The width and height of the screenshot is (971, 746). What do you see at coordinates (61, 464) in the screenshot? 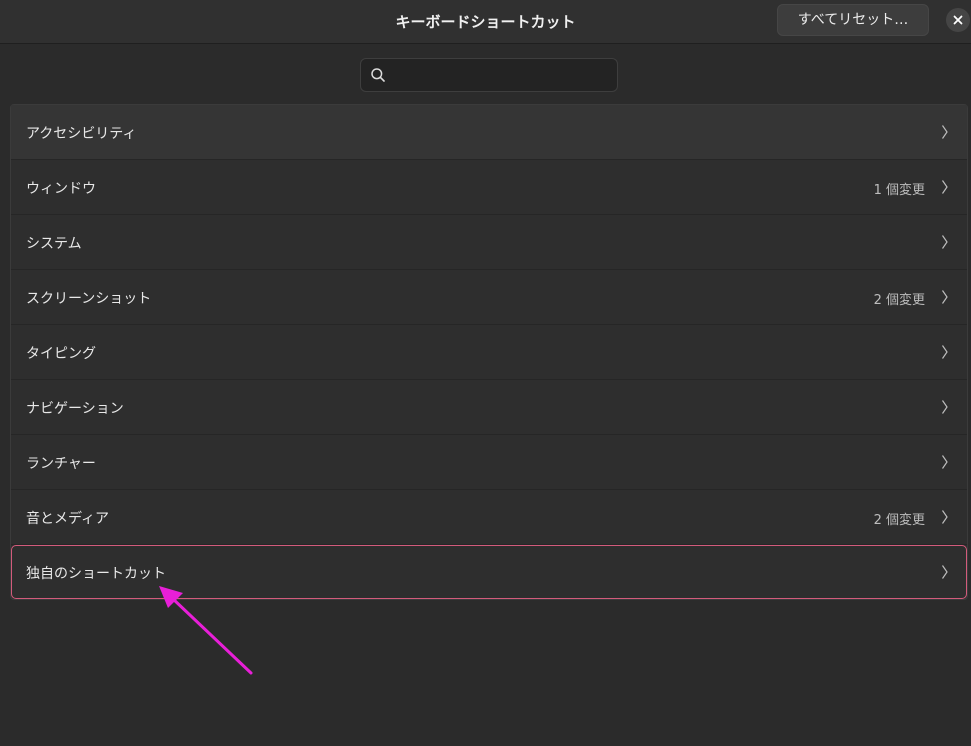
I see `category-label: ランチャー` at bounding box center [61, 464].